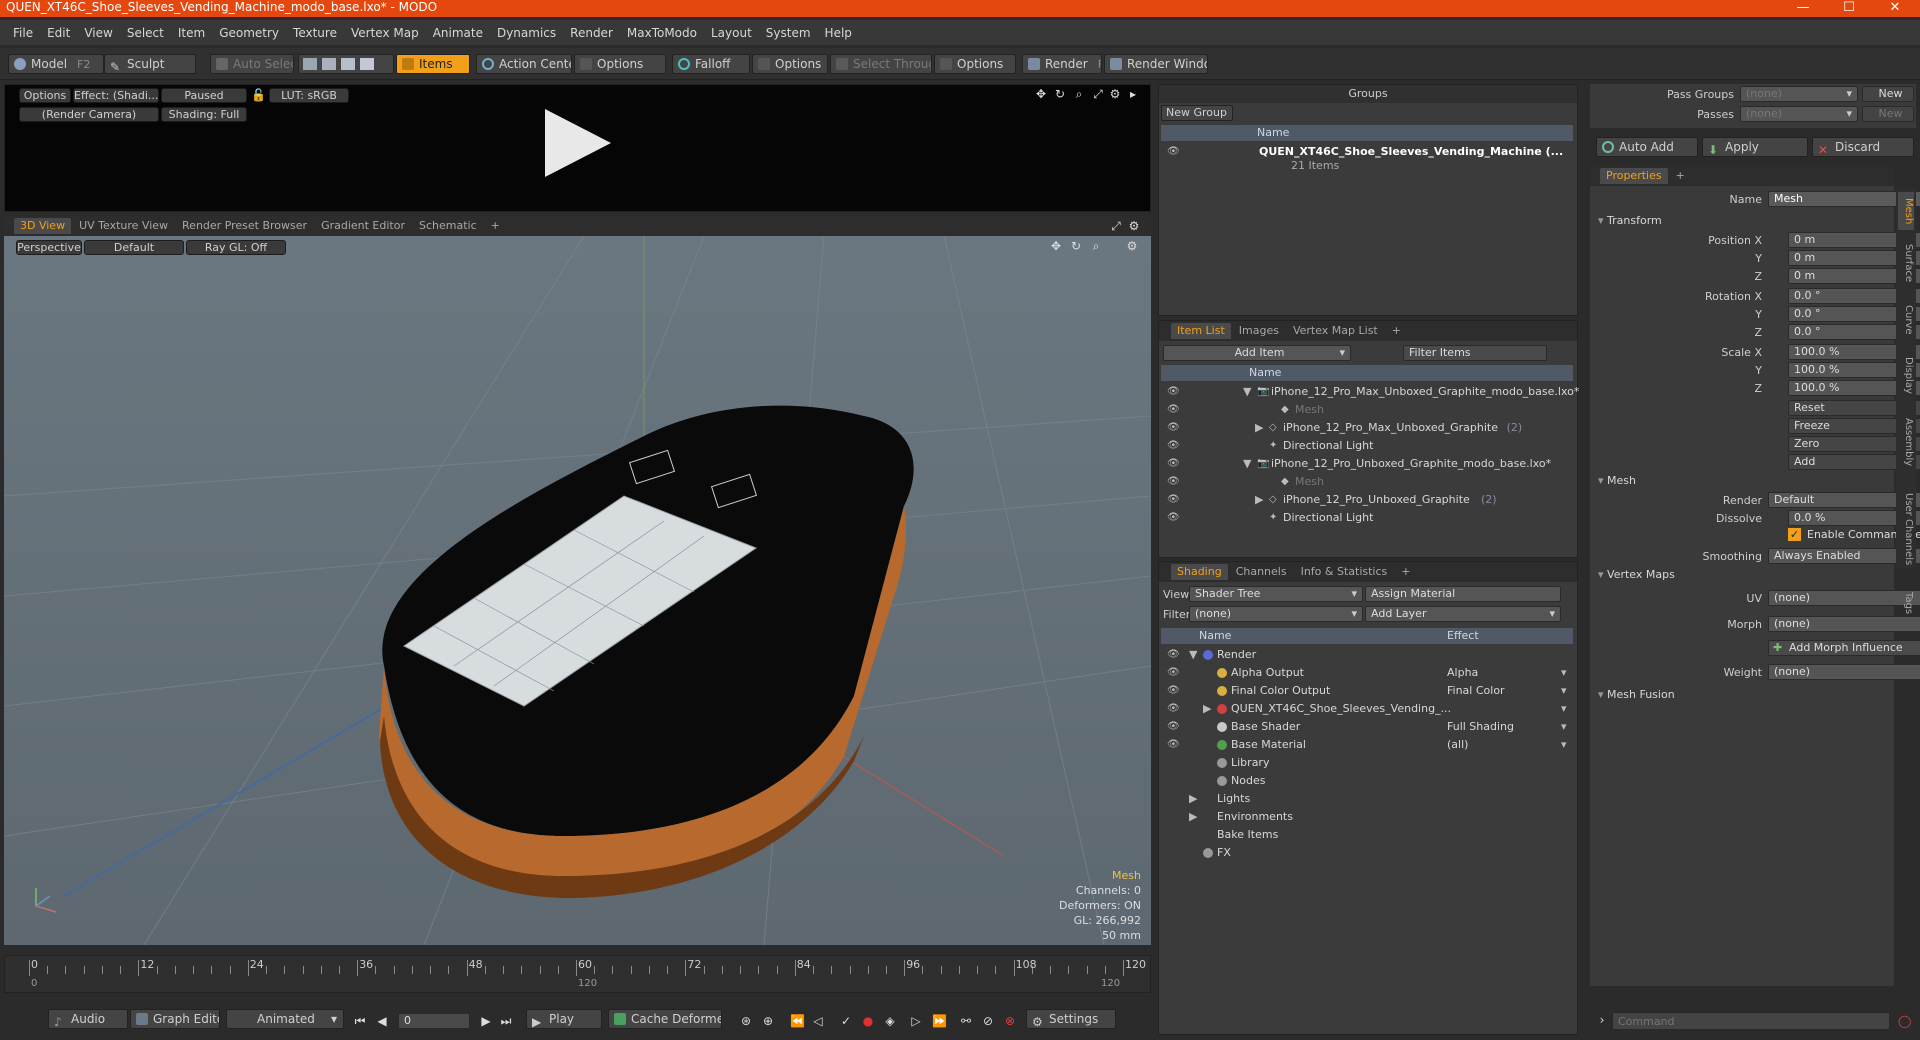 Image resolution: width=1920 pixels, height=1040 pixels. What do you see at coordinates (236, 247) in the screenshot?
I see `raygl-dropdown: Ray GL: Off` at bounding box center [236, 247].